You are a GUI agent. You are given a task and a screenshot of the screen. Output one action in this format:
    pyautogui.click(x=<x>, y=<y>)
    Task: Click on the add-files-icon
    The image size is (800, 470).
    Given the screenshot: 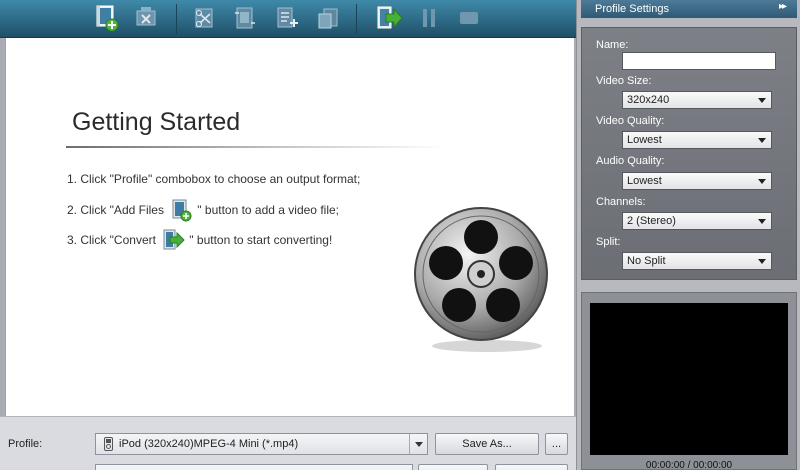 What is the action you would take?
    pyautogui.click(x=182, y=210)
    